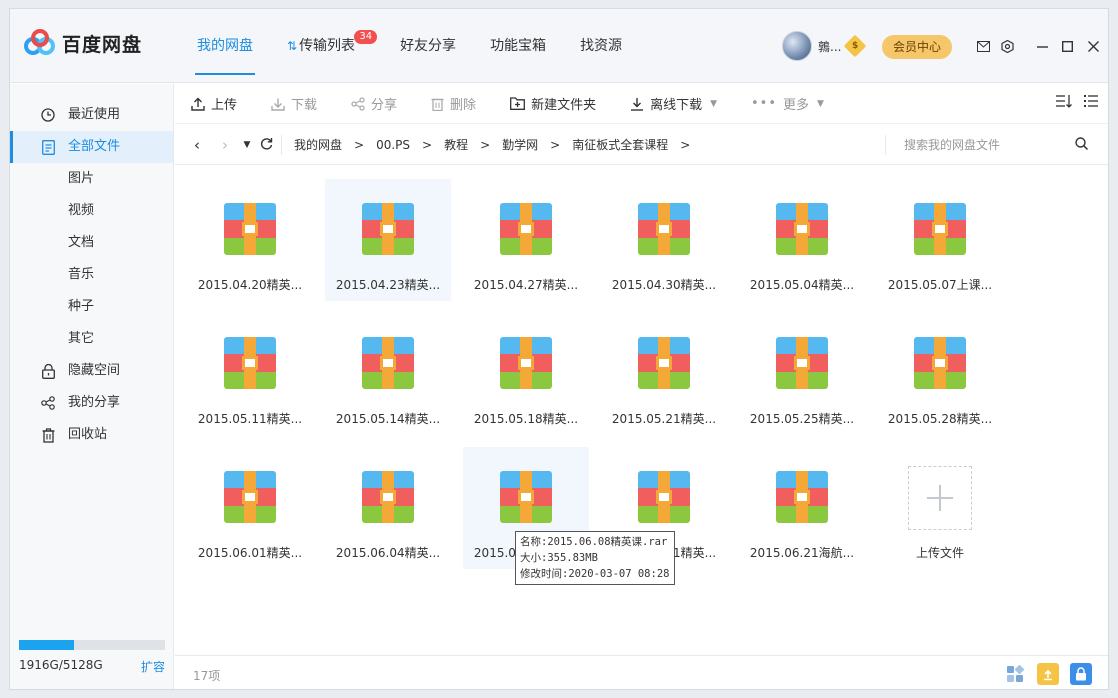 This screenshot has width=1118, height=698. I want to click on vip-diamond-icon: $, so click(855, 46).